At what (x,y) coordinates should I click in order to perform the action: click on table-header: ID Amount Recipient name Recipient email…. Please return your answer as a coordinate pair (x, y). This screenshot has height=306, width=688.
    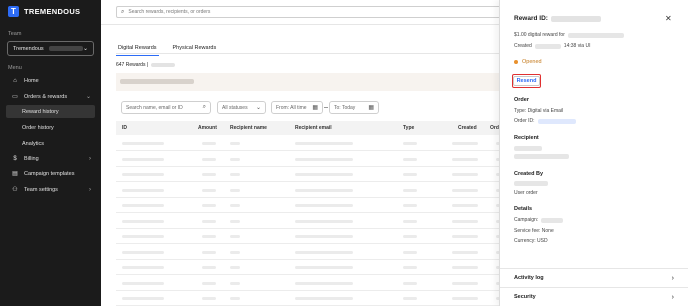
    Looking at the image, I should click on (307, 128).